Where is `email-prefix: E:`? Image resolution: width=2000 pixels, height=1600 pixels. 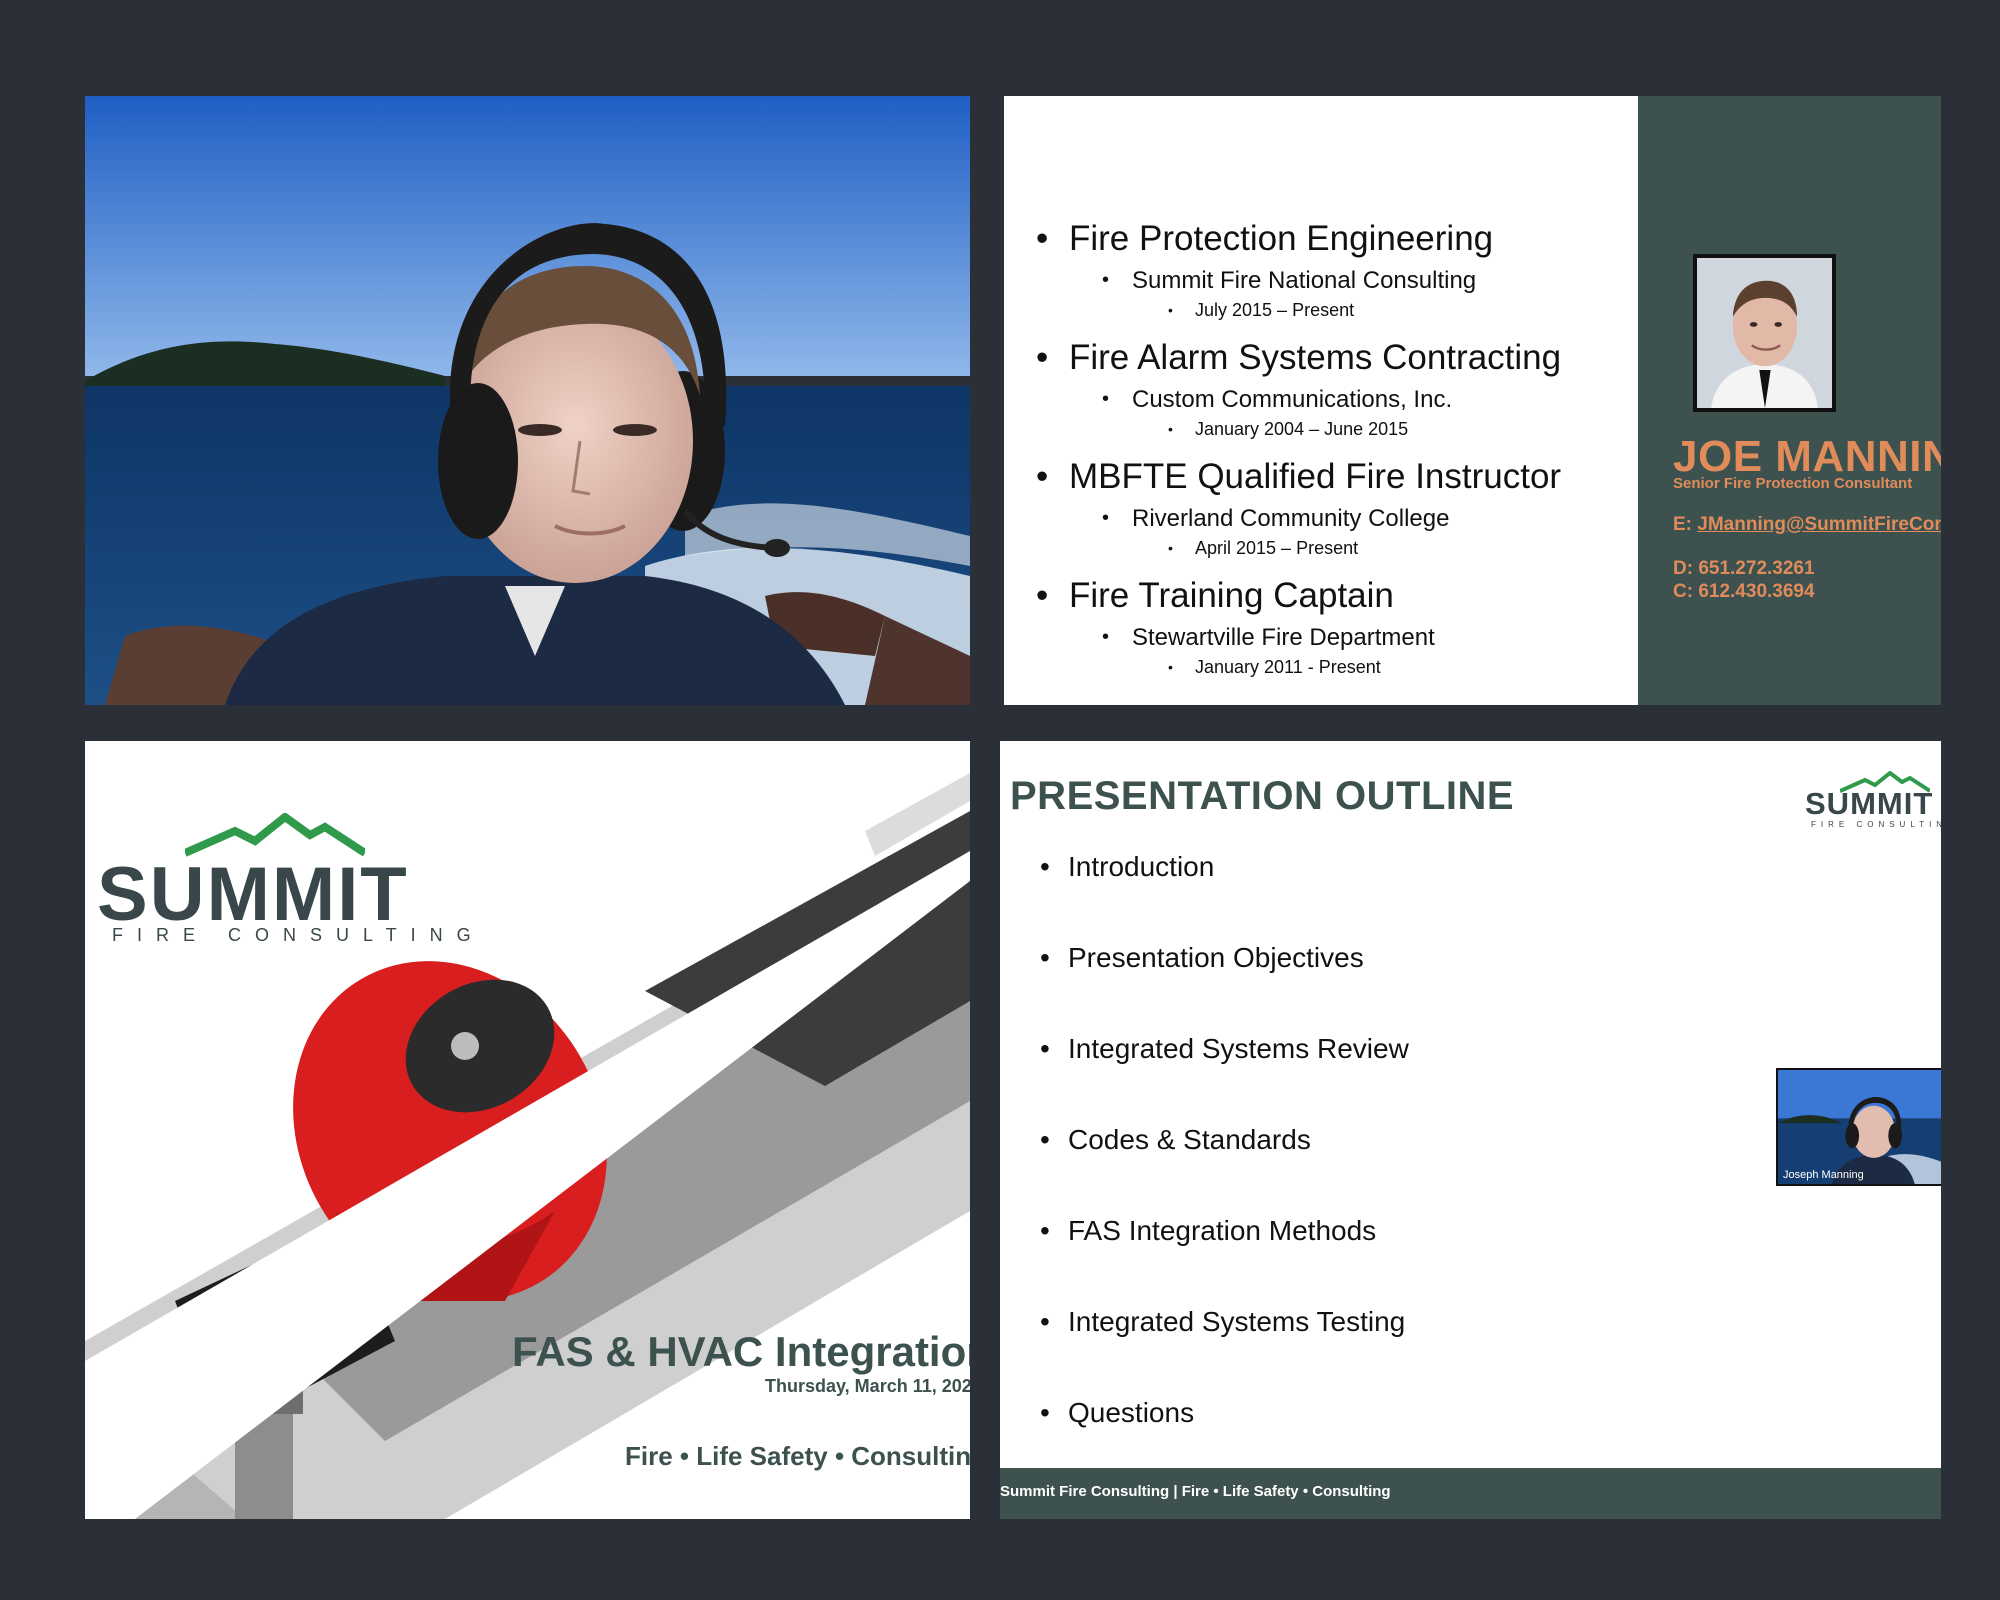
email-prefix: E: is located at coordinates (1685, 524).